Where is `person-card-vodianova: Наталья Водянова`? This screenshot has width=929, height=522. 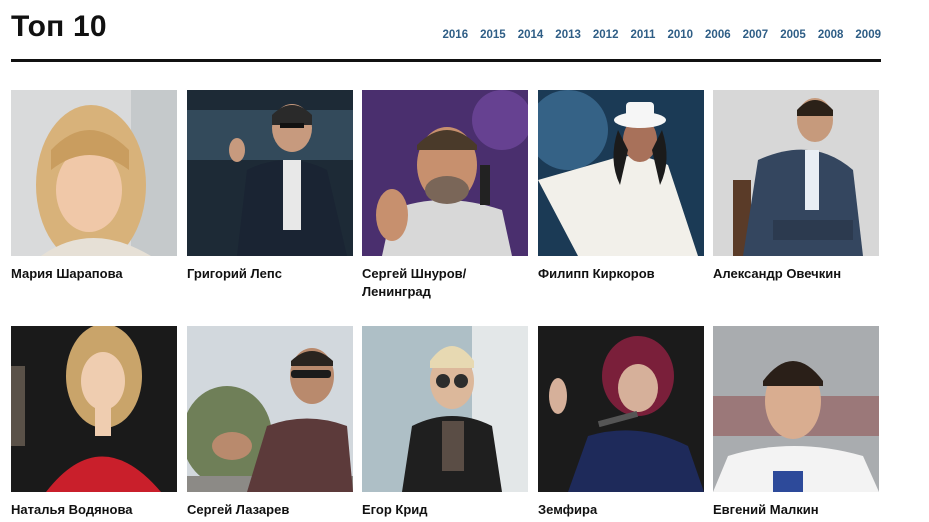
person-card-vodianova: Наталья Водянова is located at coordinates (94, 422).